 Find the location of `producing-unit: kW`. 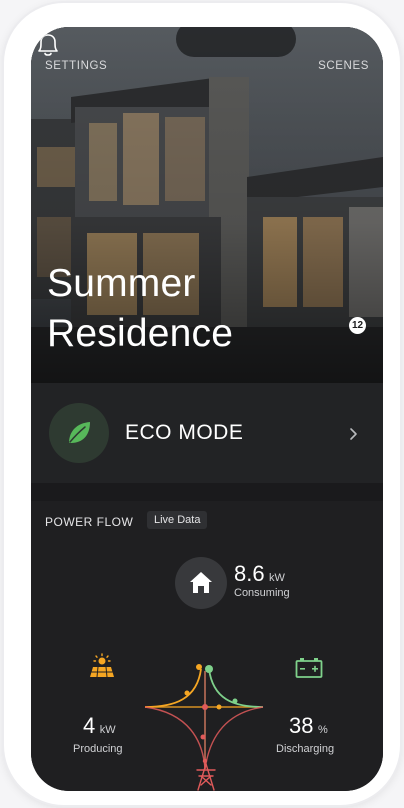

producing-unit: kW is located at coordinates (107, 730).